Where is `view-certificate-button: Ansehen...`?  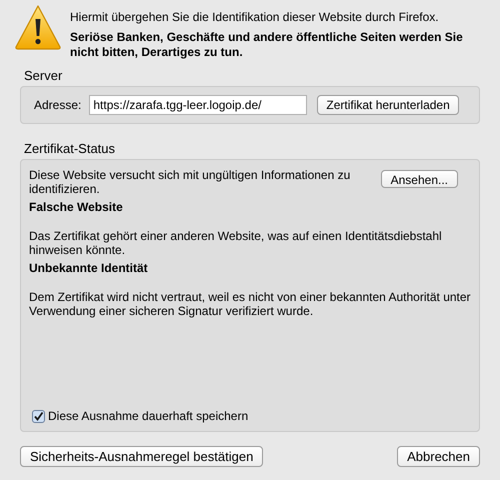
view-certificate-button: Ansehen... is located at coordinates (419, 179).